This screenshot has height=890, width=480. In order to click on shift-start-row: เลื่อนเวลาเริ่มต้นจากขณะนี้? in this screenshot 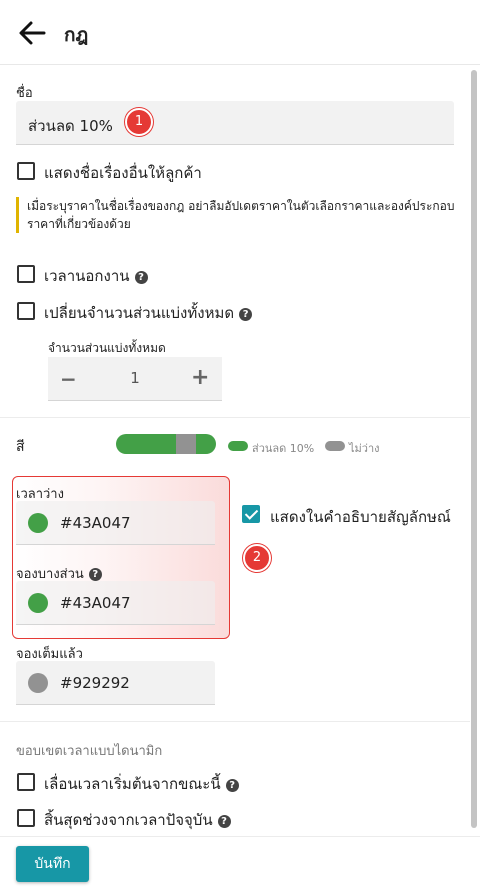, I will do `click(141, 784)`.